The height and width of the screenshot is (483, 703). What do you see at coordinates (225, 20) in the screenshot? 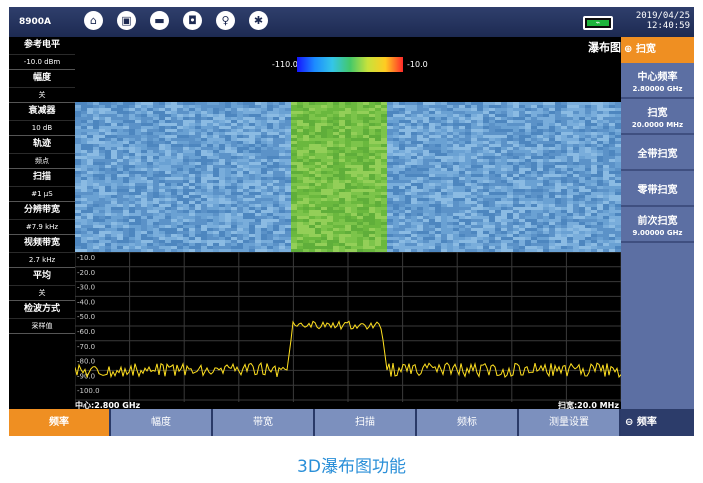
I see `bulb-icon: ♀` at bounding box center [225, 20].